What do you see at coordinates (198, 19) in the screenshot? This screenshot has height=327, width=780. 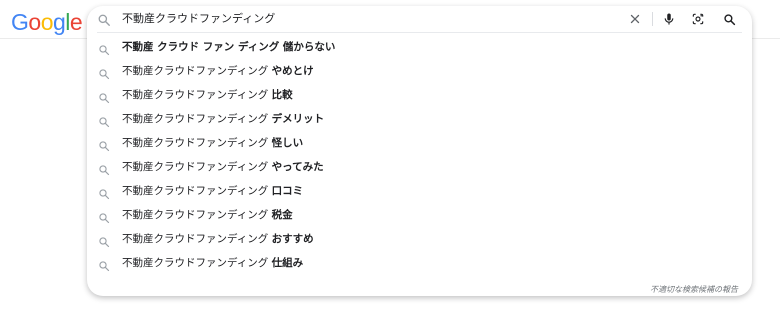 I see `search-input: 不動産クラウドファンディング` at bounding box center [198, 19].